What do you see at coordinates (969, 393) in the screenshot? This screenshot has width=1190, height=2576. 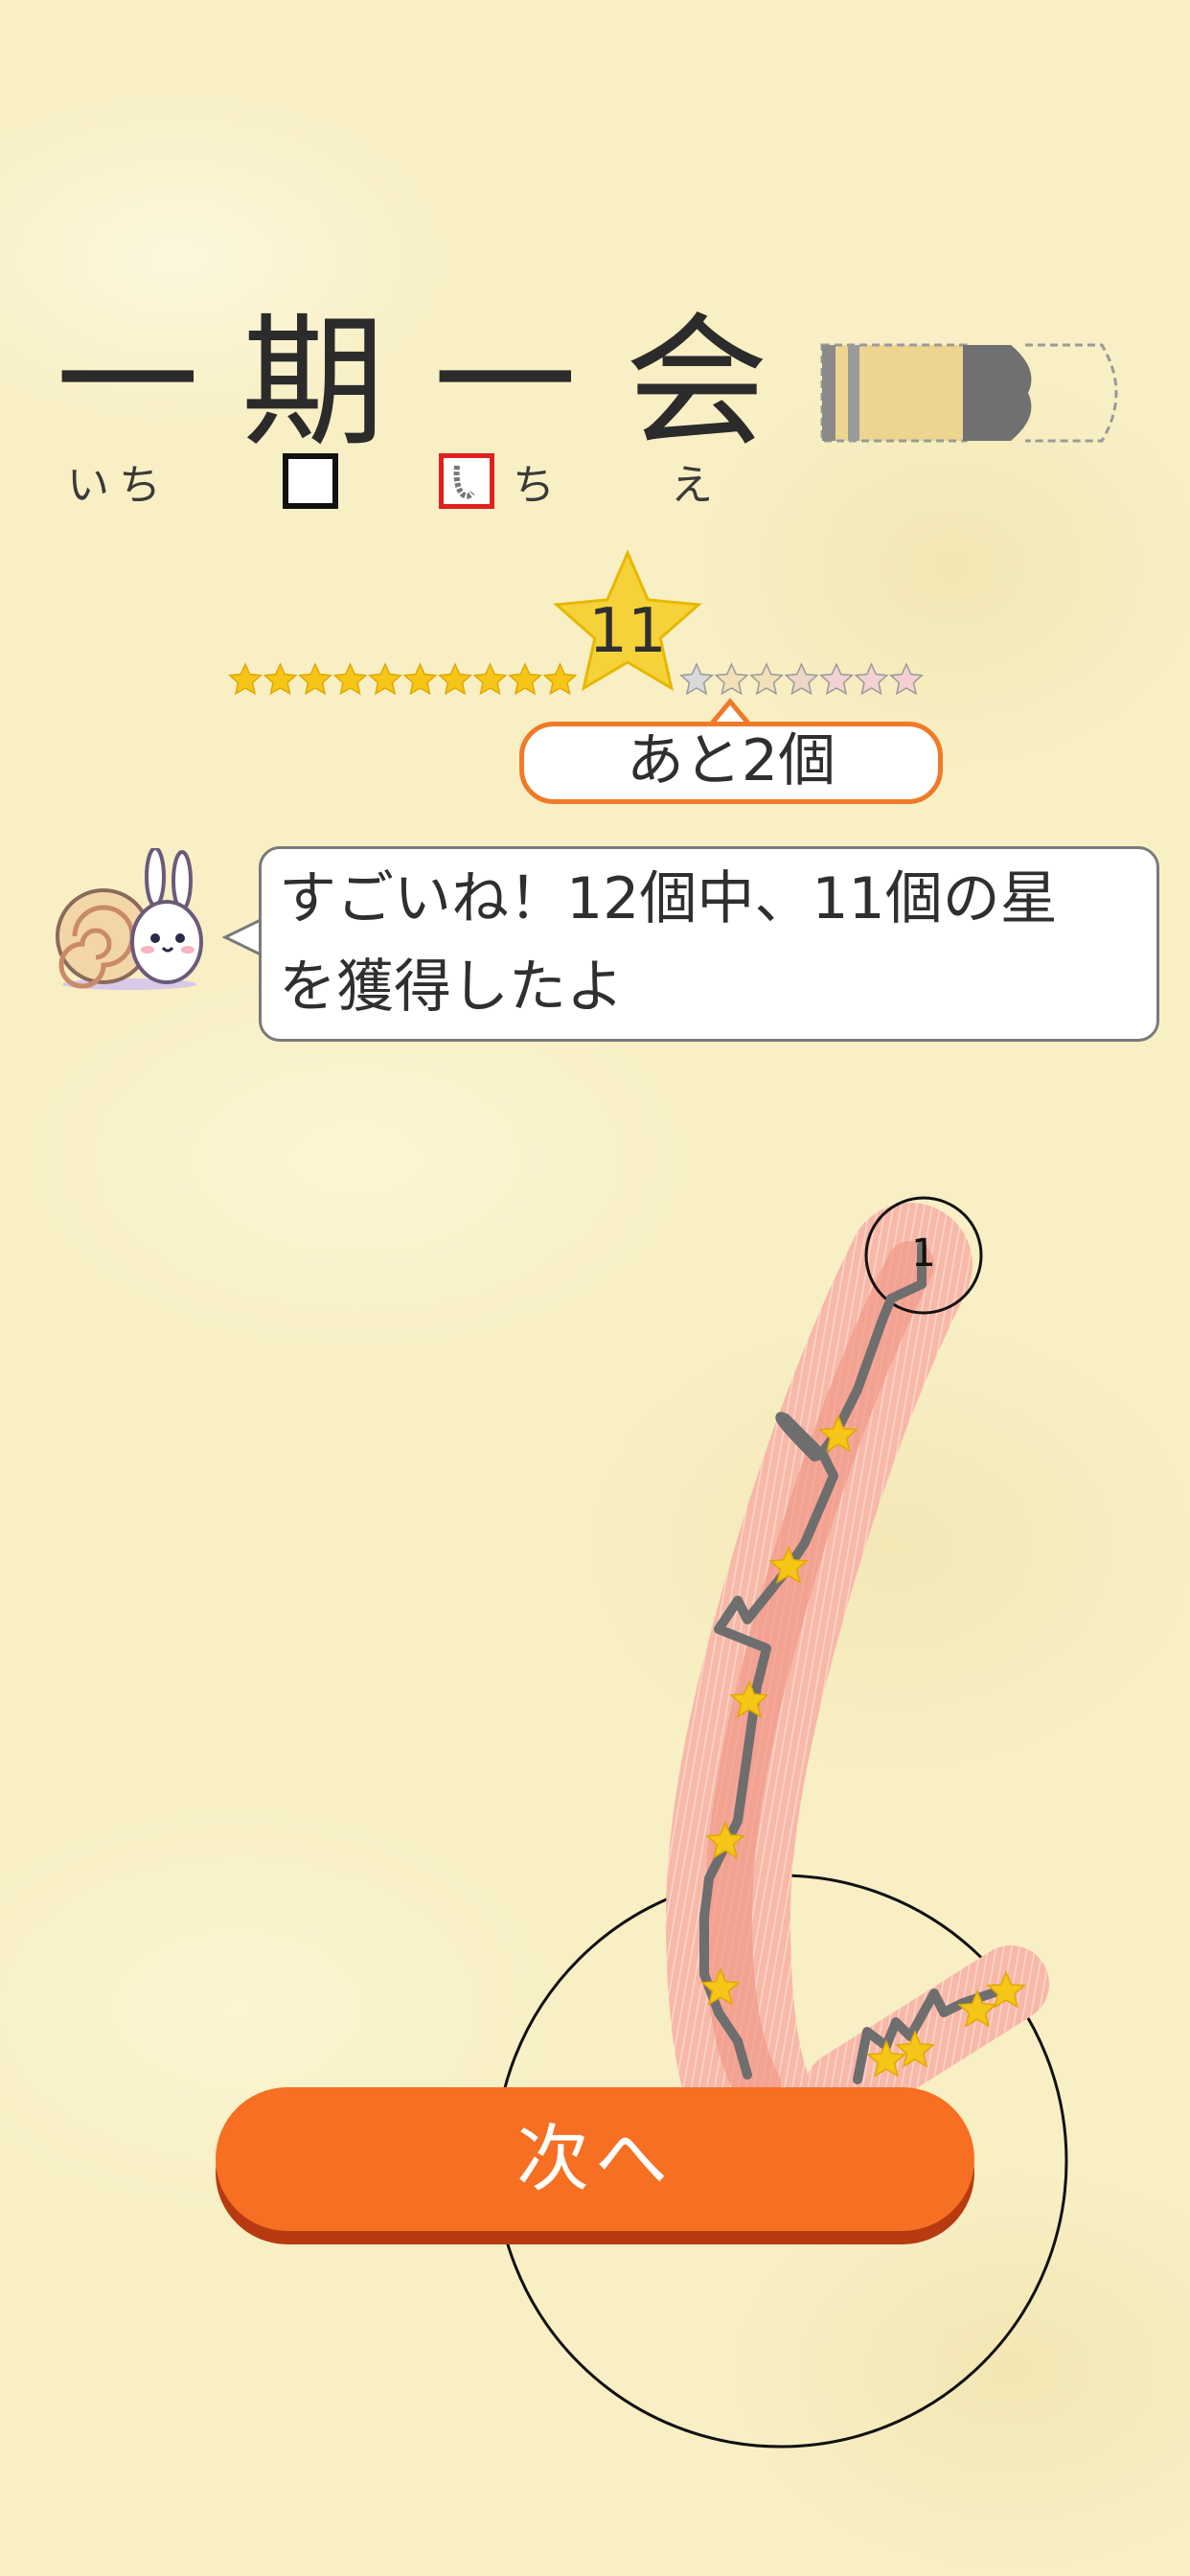 I see `pencil-icon` at bounding box center [969, 393].